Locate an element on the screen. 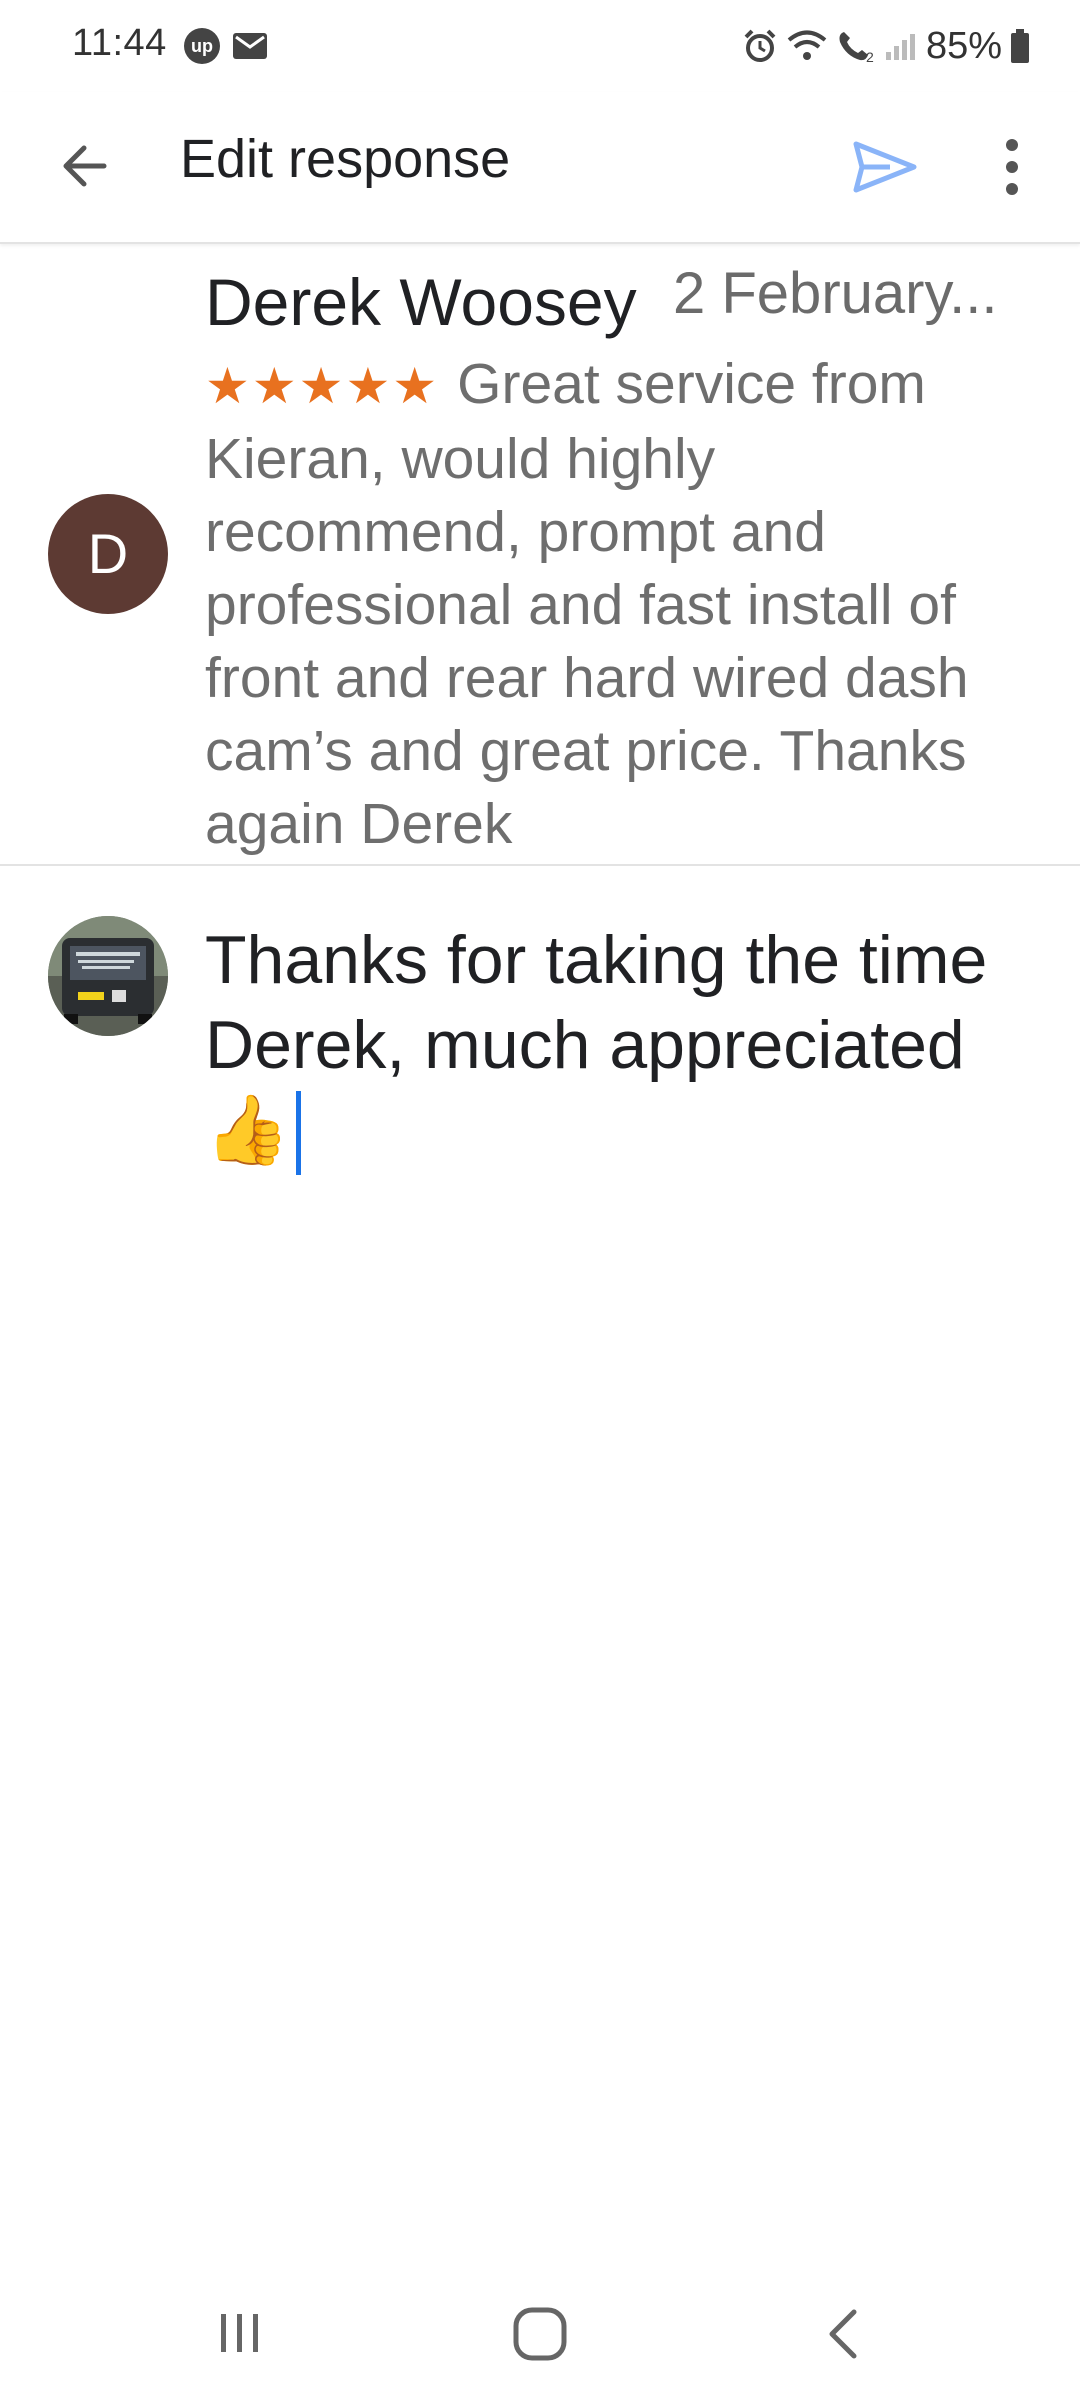 The height and width of the screenshot is (2400, 1080). status-icons: 2 85% is located at coordinates (886, 46).